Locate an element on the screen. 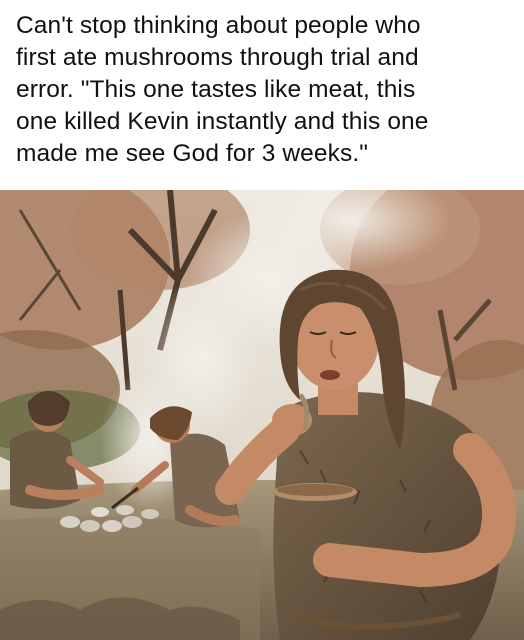 This screenshot has height=640, width=524. caption-line-2: first ate mushrooms through trial and is located at coordinates (217, 57).